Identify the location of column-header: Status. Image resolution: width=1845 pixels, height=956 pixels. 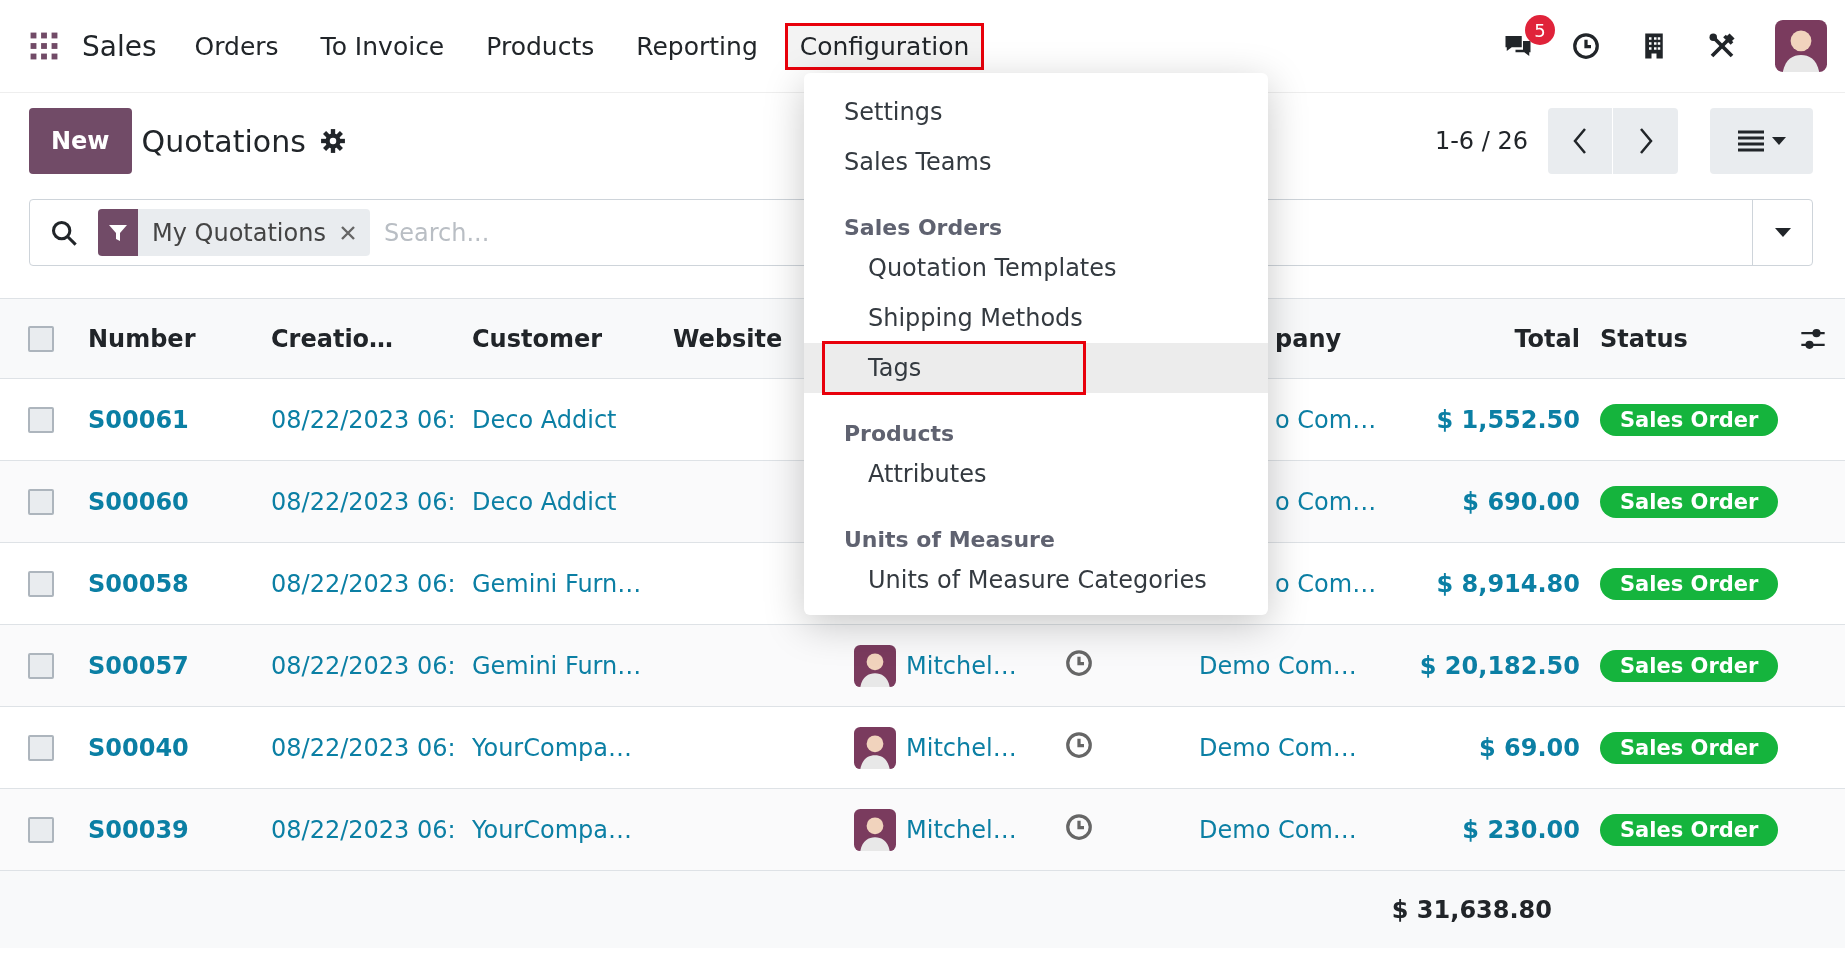
(1680, 338).